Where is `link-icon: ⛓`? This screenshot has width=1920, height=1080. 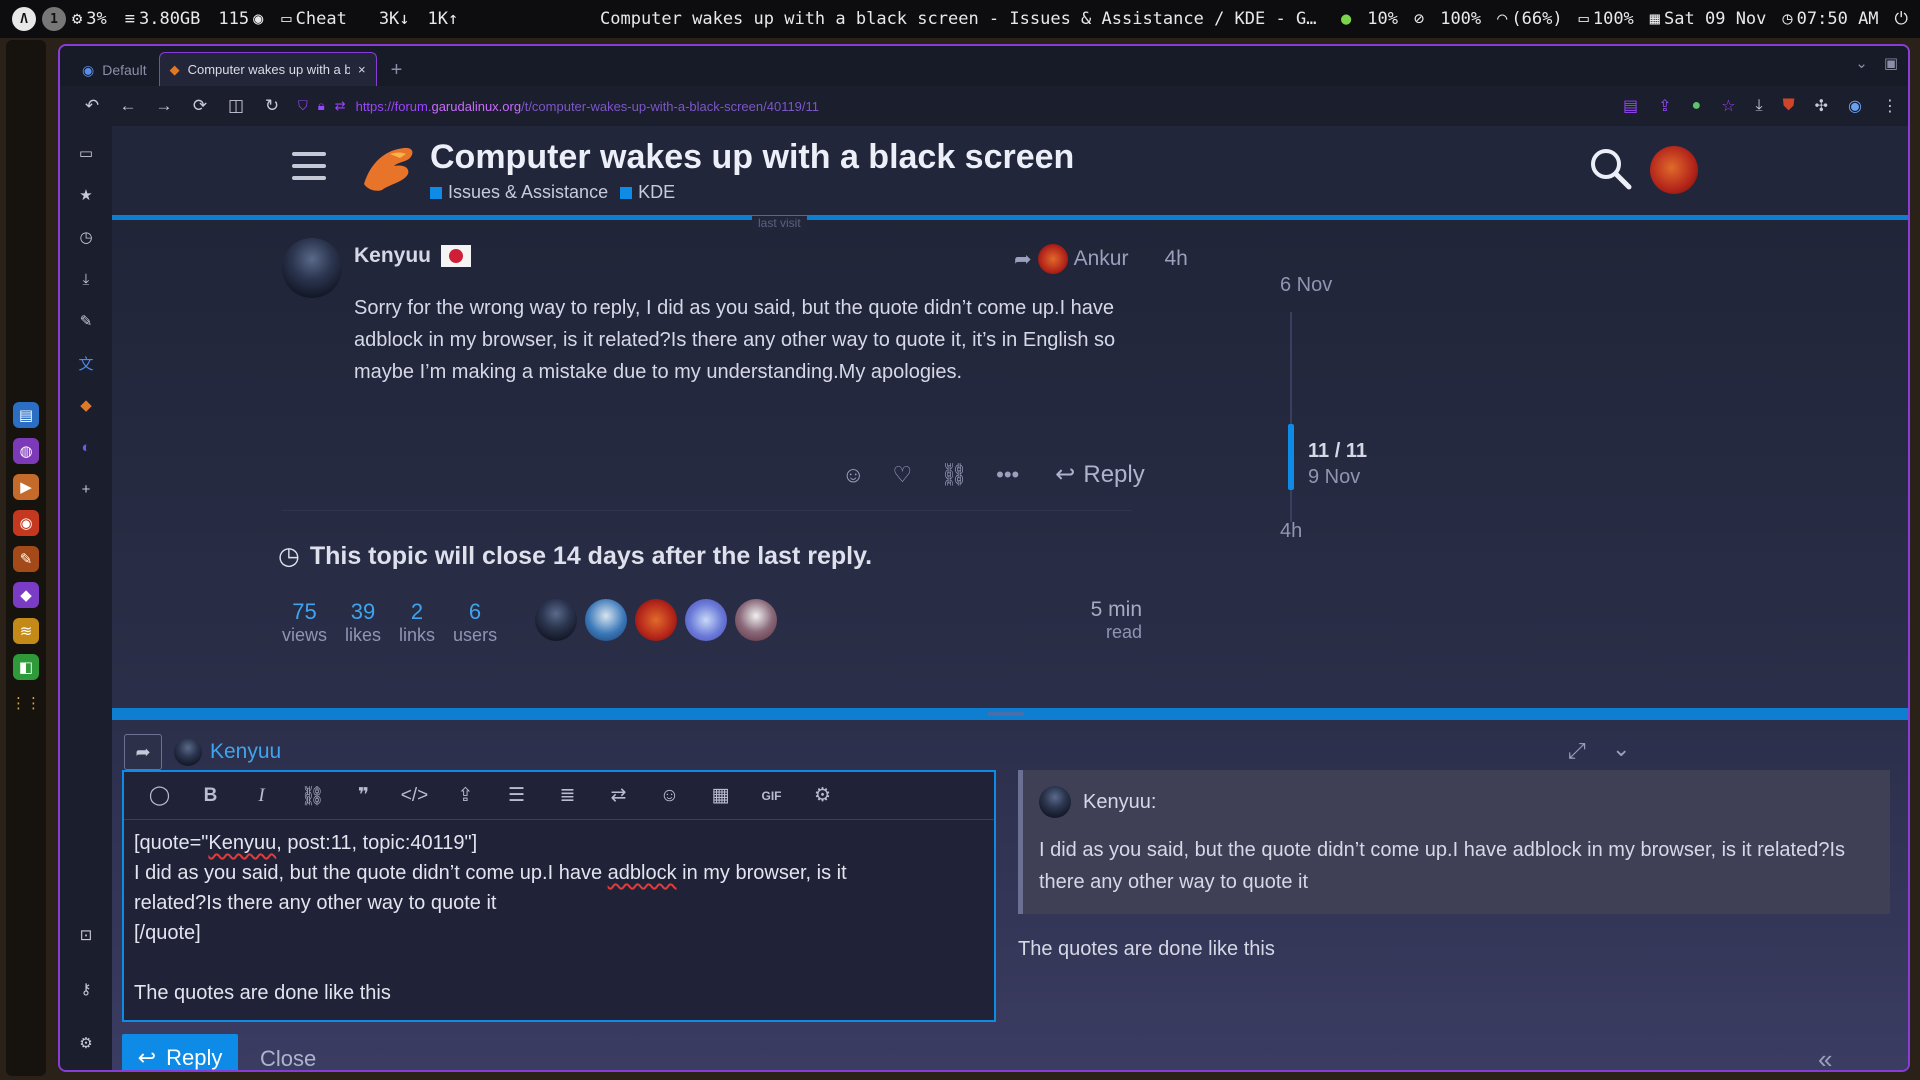
link-icon: ⛓ is located at coordinates (312, 796).